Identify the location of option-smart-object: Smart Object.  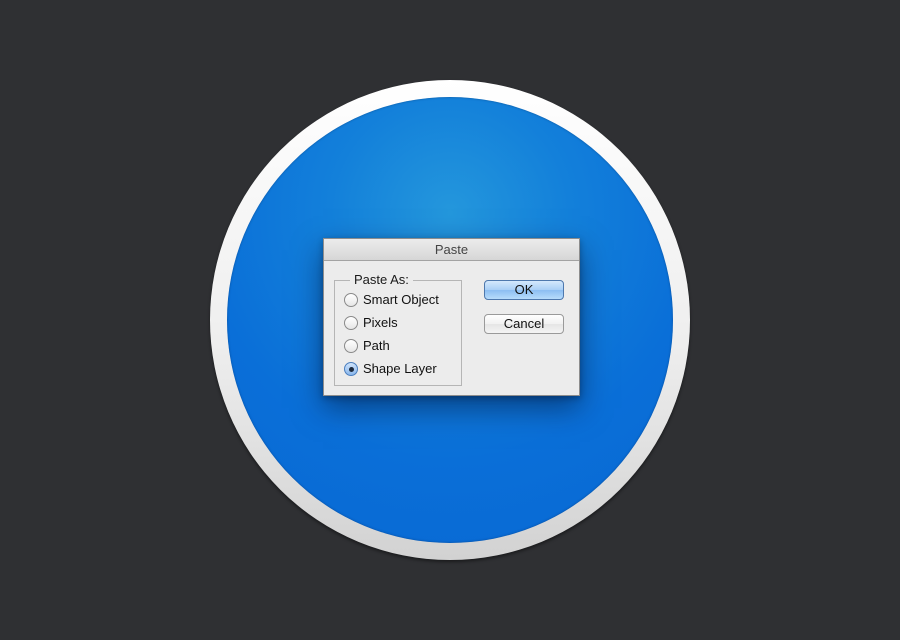
(391, 300).